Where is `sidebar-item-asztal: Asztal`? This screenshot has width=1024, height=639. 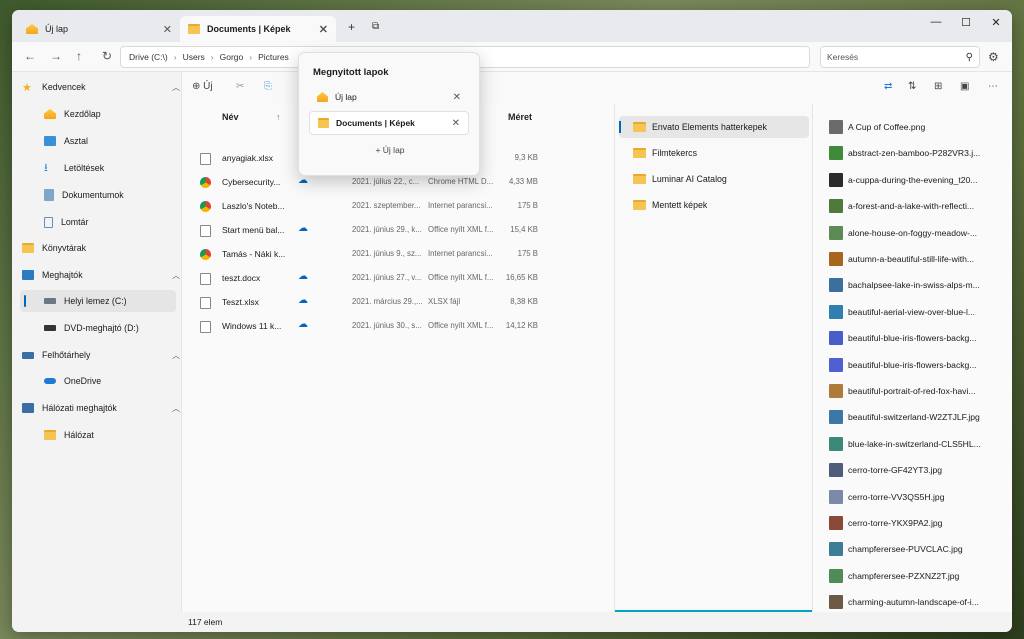 sidebar-item-asztal: Asztal is located at coordinates (66, 141).